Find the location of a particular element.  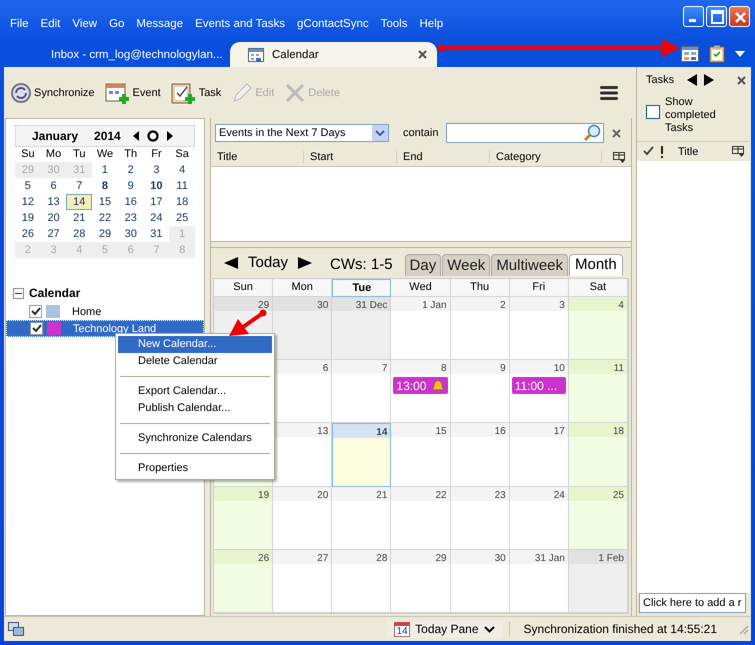

day-cell: 31 Jan is located at coordinates (539, 581).